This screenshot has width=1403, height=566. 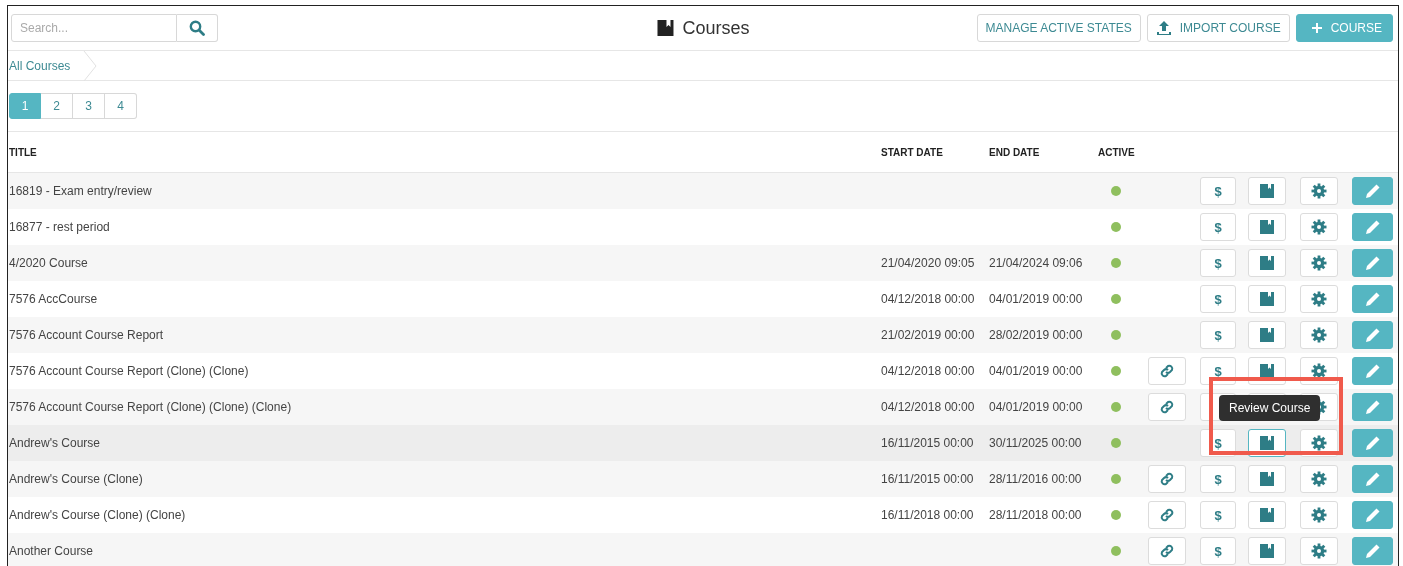 What do you see at coordinates (1035, 443) in the screenshot?
I see `table-cell: 30/11/2025 00:00` at bounding box center [1035, 443].